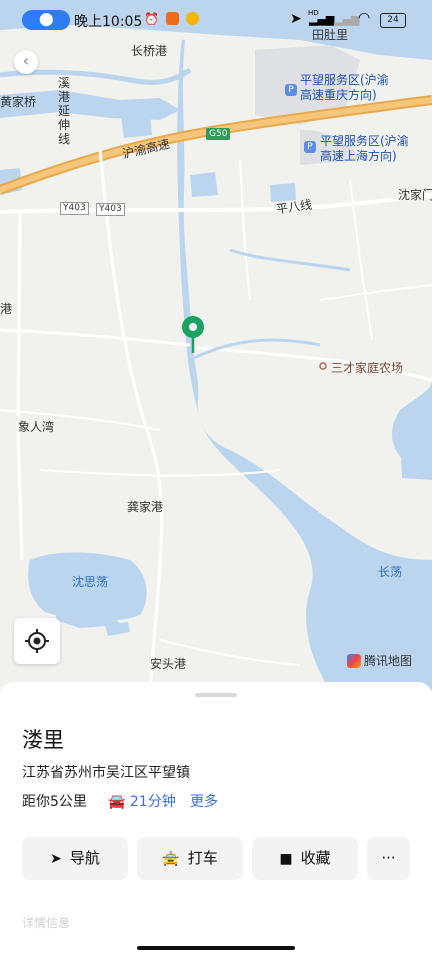 The image size is (432, 960). I want to click on home-indicator, so click(216, 948).